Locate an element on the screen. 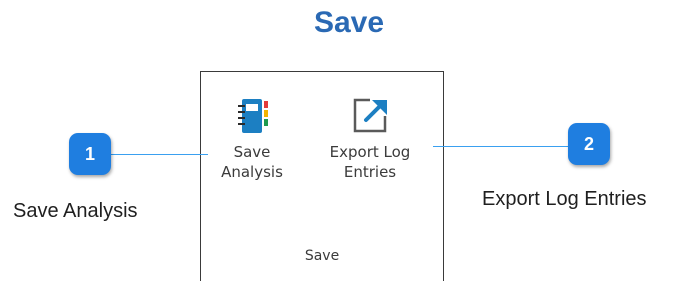 The image size is (698, 281). export-log-entries-button: Export Log Entries is located at coordinates (370, 139).